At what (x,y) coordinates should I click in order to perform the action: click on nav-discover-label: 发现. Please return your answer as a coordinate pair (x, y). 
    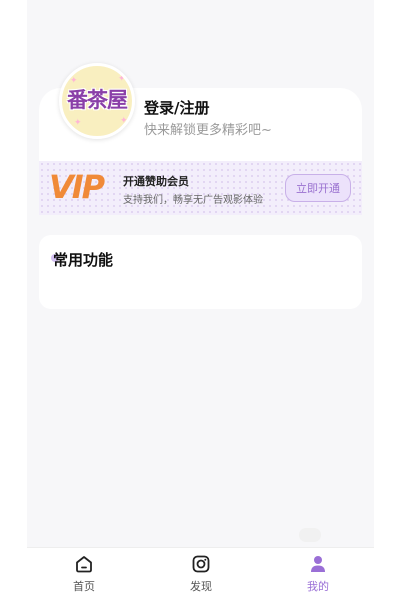
    Looking at the image, I should click on (201, 586).